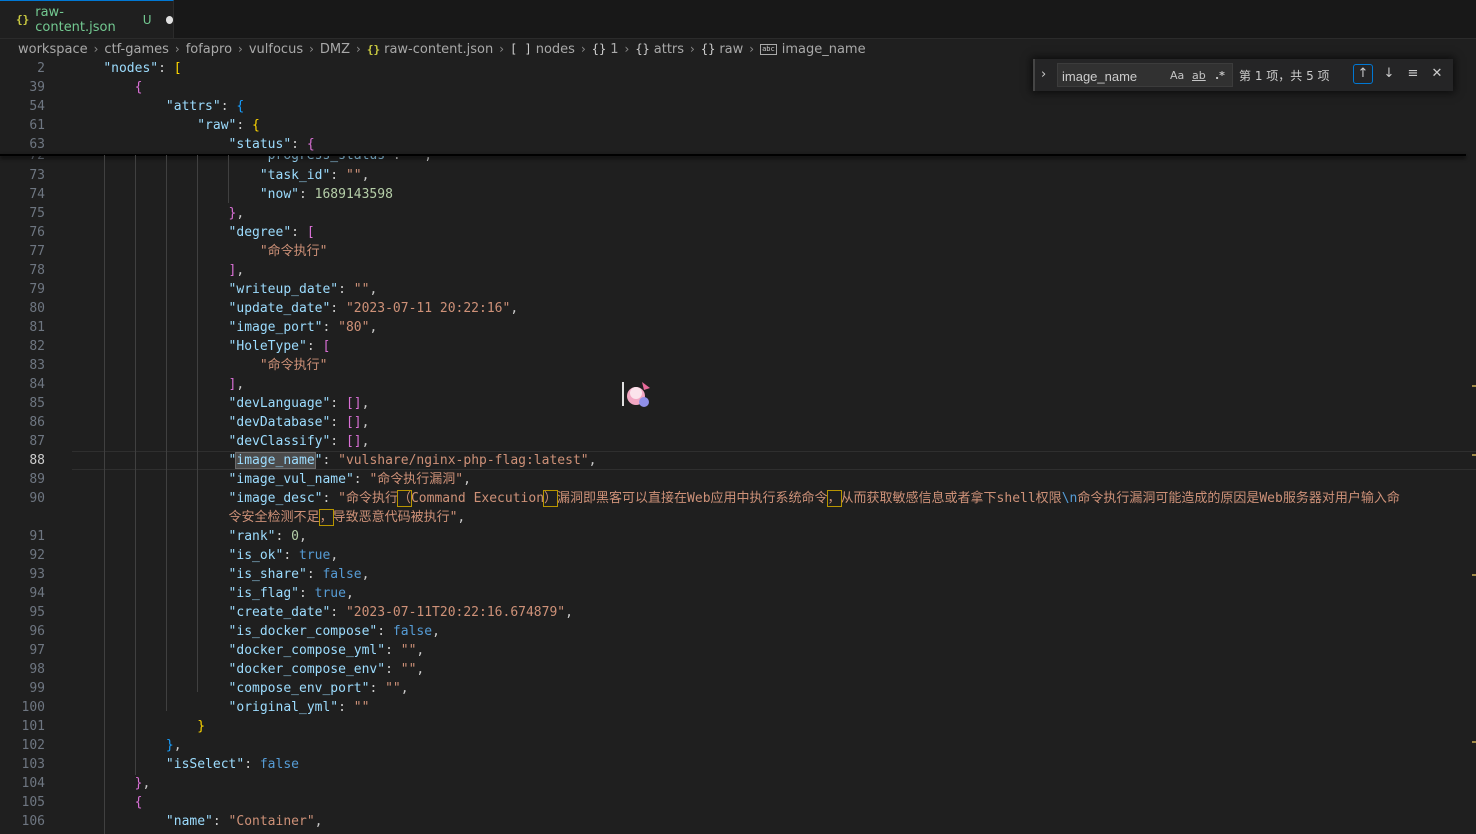  Describe the element at coordinates (738, 517) in the screenshot. I see `code-line: 令安全检测不足，导致恶意代码被执行",` at that location.